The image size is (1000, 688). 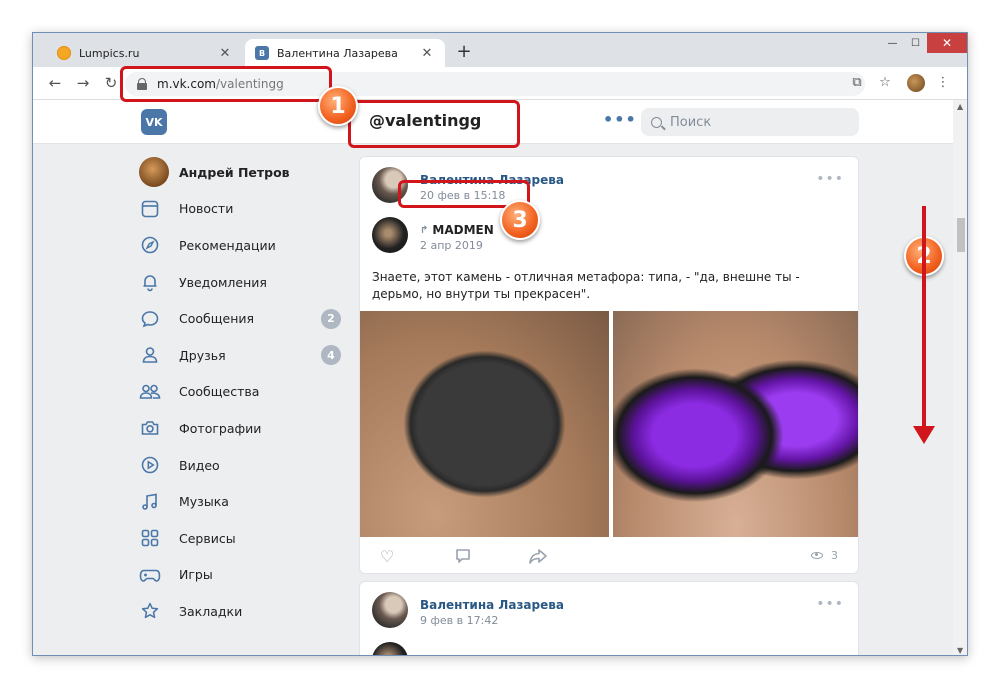 I want to click on sidebar-item-music: Музыка, so click(x=244, y=501).